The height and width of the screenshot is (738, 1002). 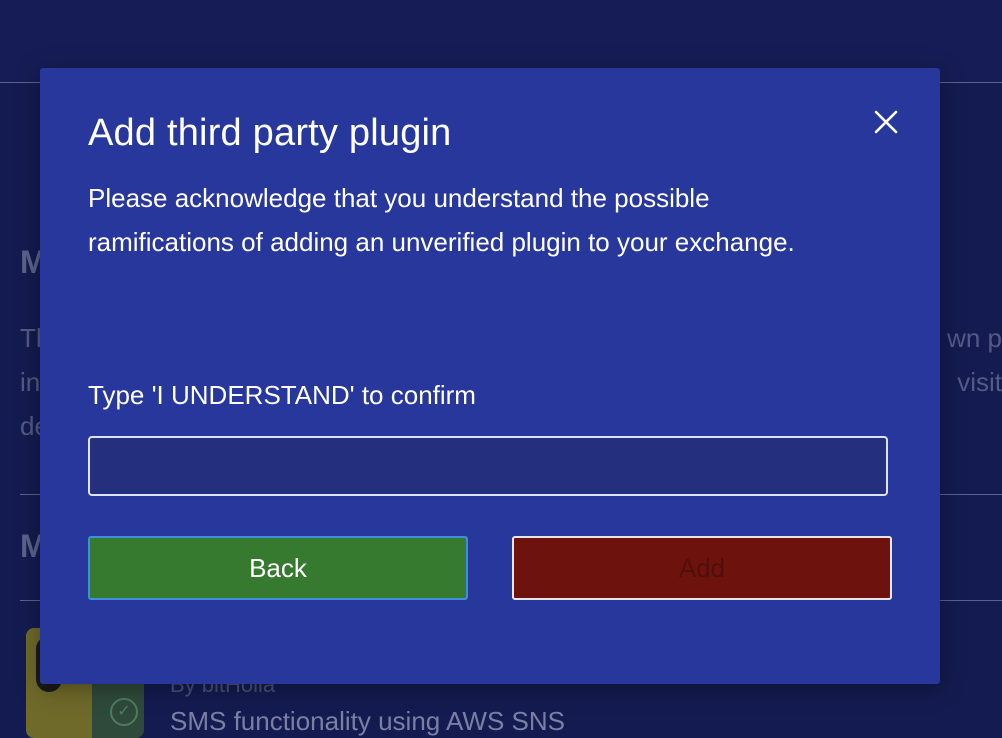 I want to click on confirm-label: Type 'I UNDERSTAND' to confirm, so click(x=282, y=395).